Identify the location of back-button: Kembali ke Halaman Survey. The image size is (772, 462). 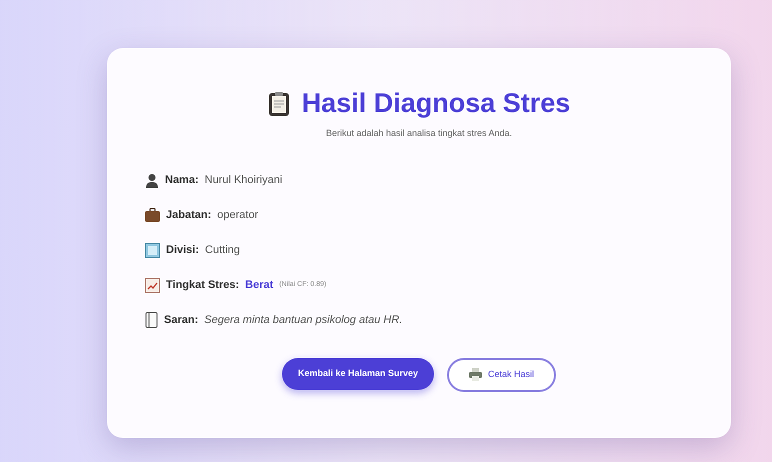
(358, 374).